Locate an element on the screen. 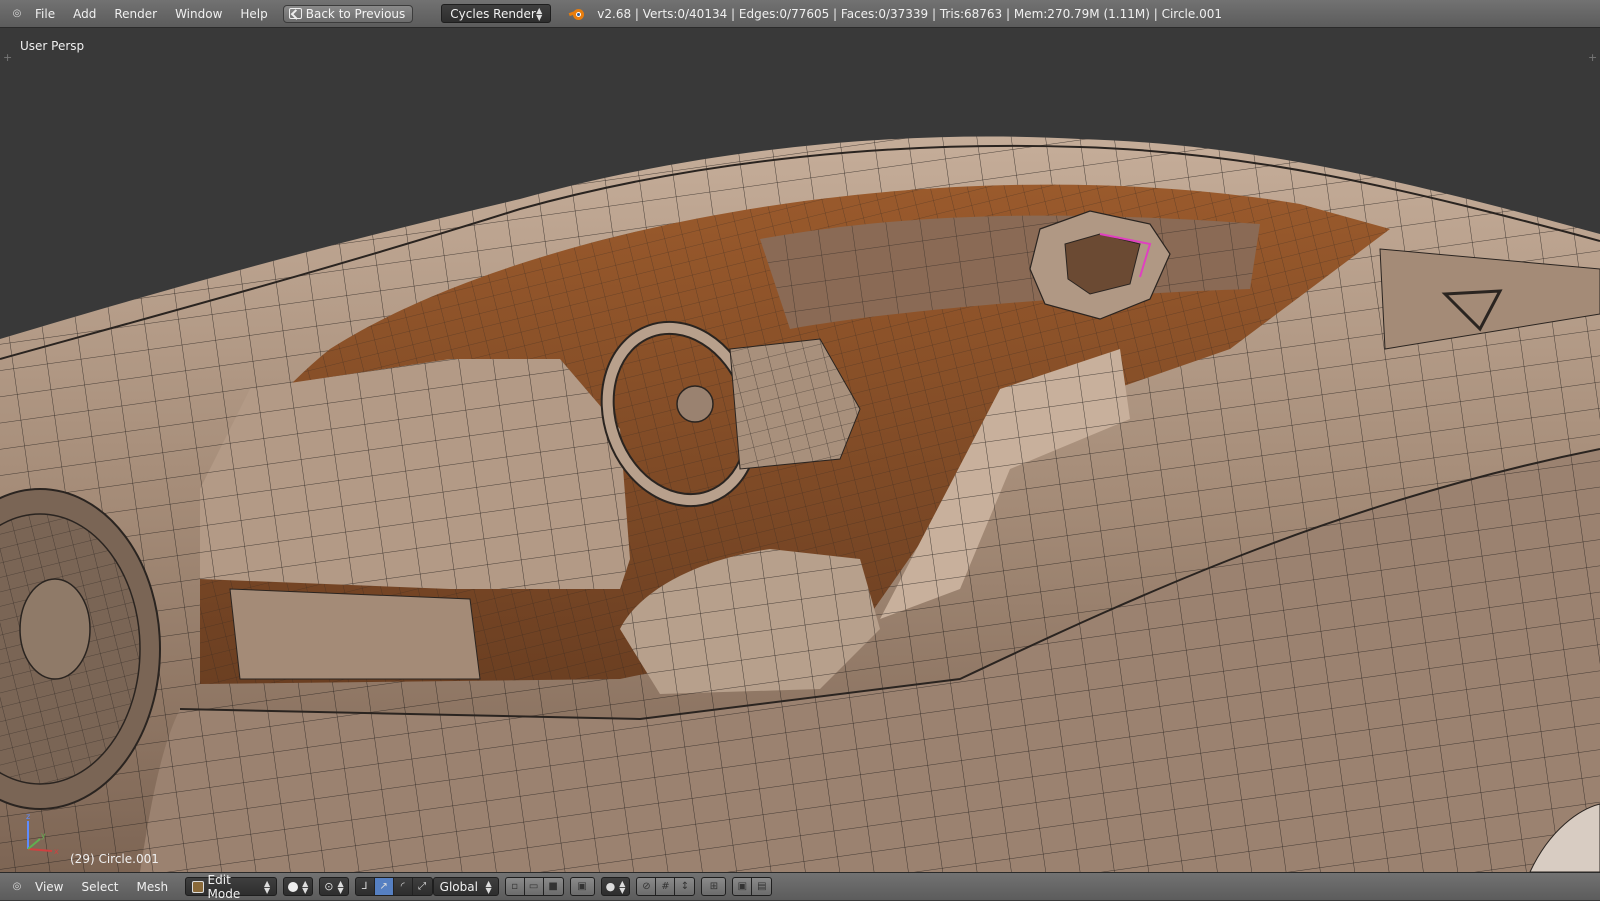  snap-group: ⊘ # ↕ is located at coordinates (666, 886).